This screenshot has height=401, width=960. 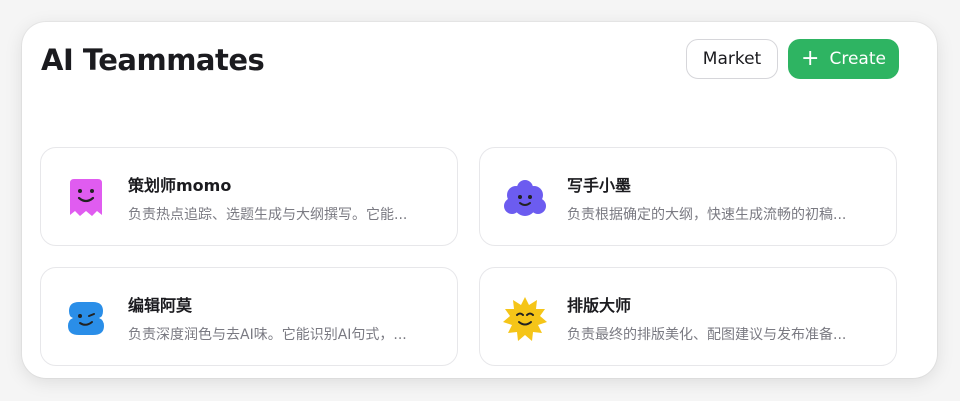 What do you see at coordinates (599, 185) in the screenshot?
I see `teammate-name: 写手小墨` at bounding box center [599, 185].